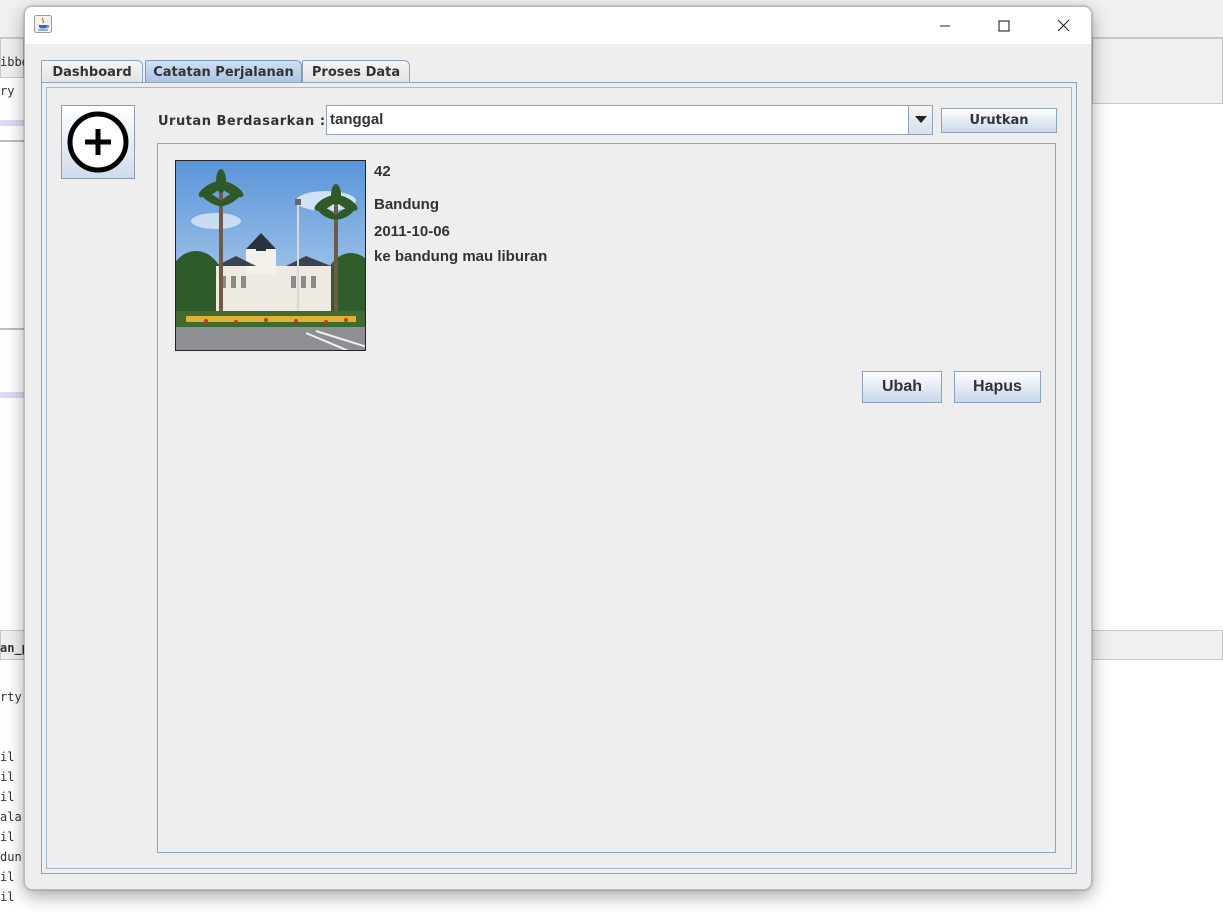  What do you see at coordinates (1157, 71) in the screenshot?
I see `background-right-toolbar` at bounding box center [1157, 71].